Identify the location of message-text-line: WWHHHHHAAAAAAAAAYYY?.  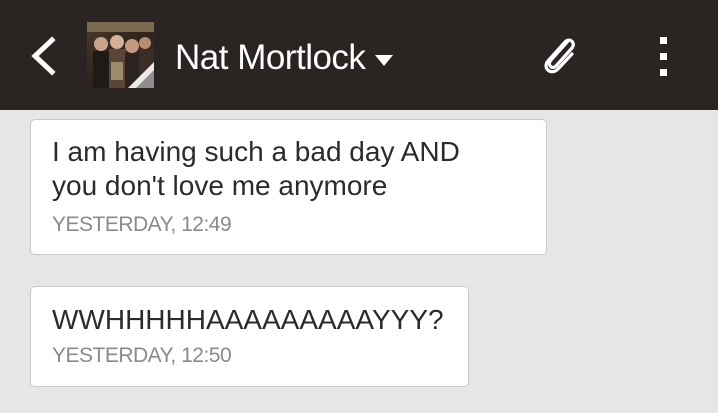
(248, 319).